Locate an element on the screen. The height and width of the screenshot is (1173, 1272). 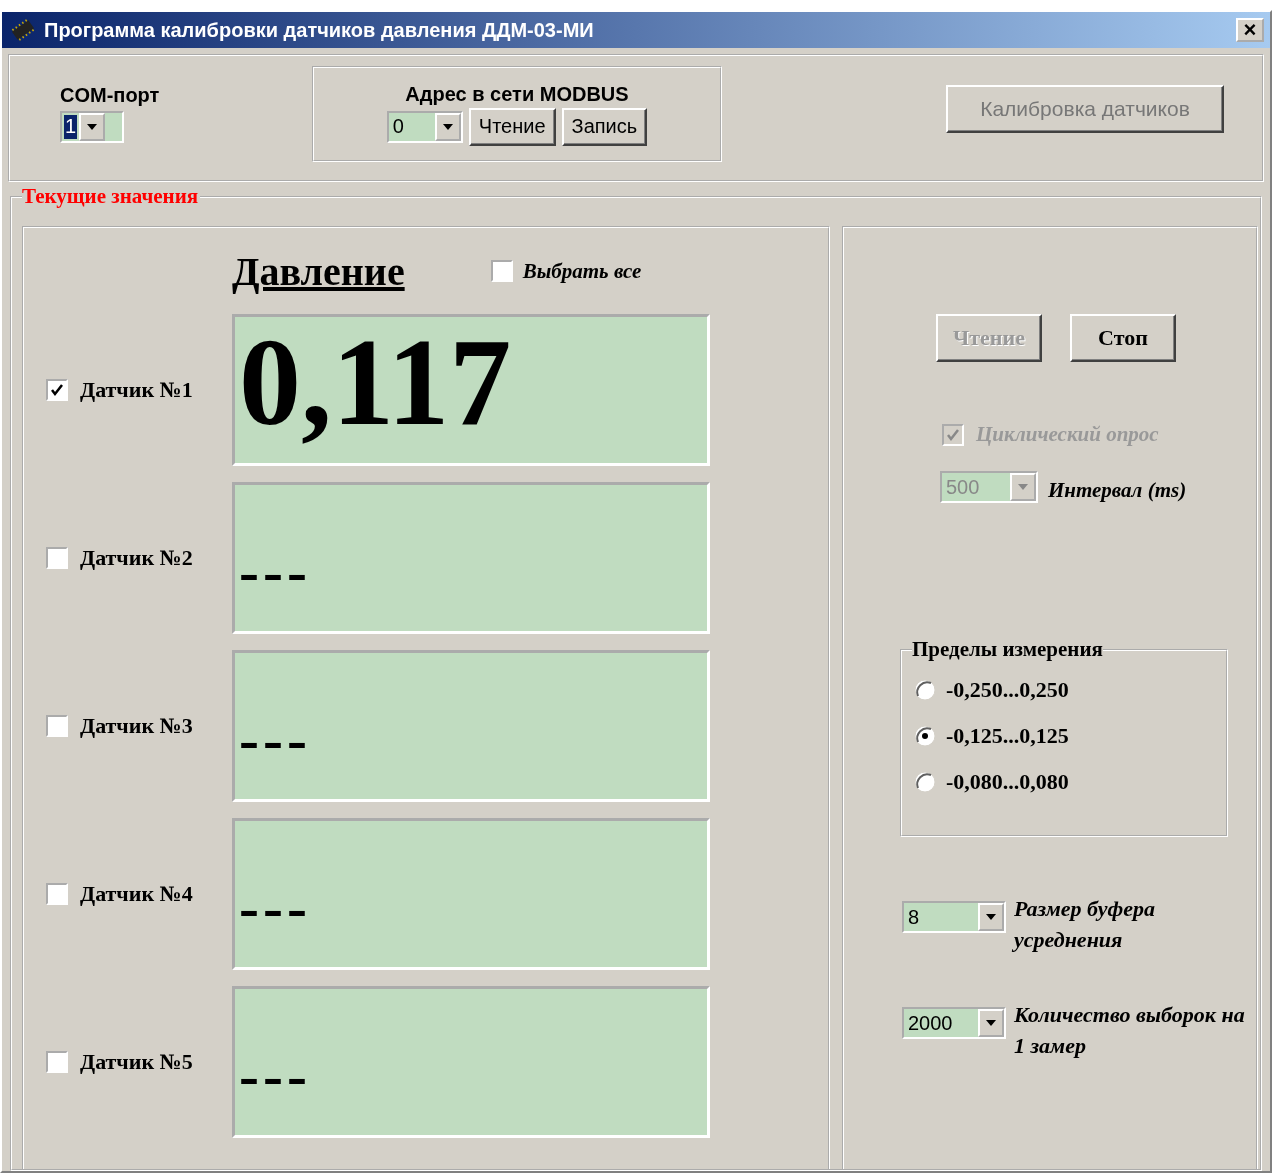
write-button: Запись is located at coordinates (604, 126).